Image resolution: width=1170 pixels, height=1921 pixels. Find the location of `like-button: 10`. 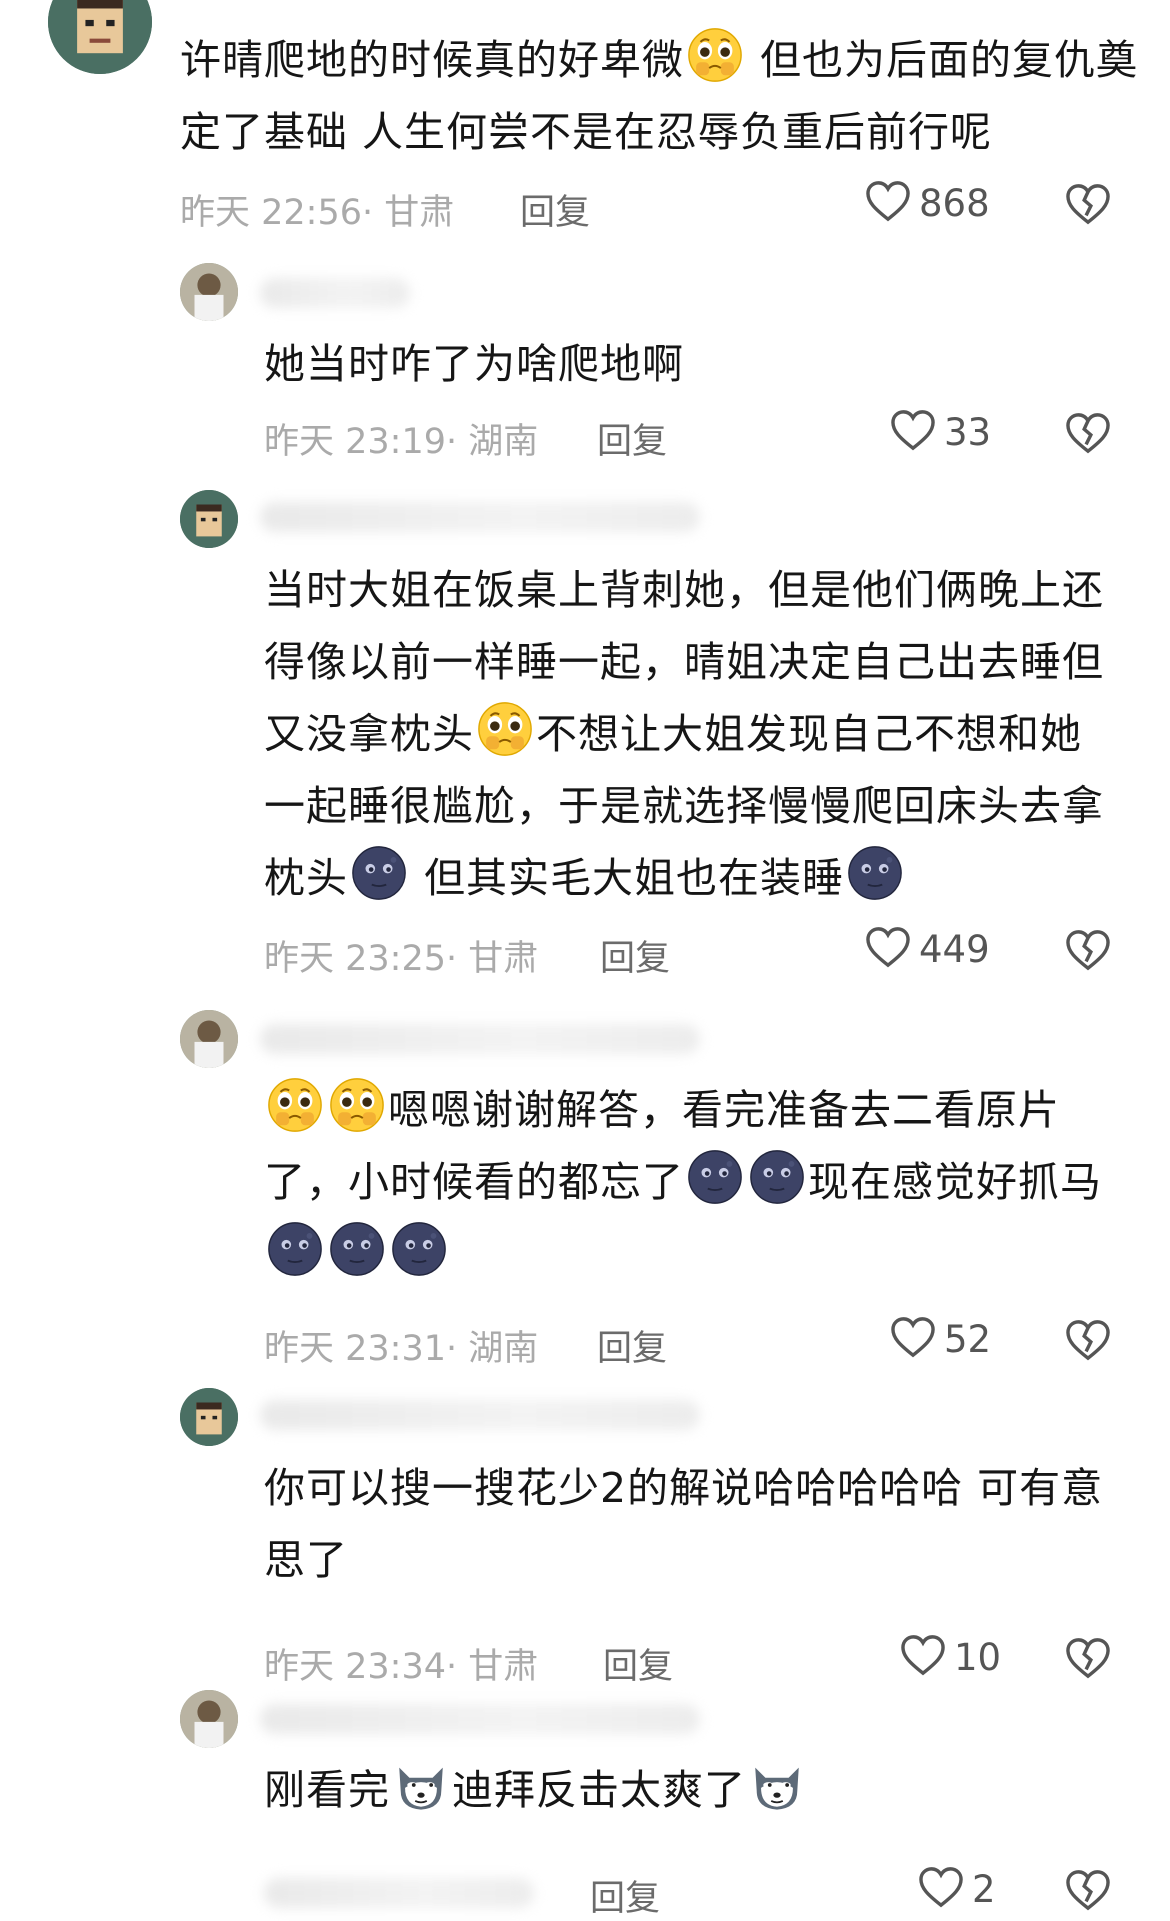

like-button: 10 is located at coordinates (950, 1657).